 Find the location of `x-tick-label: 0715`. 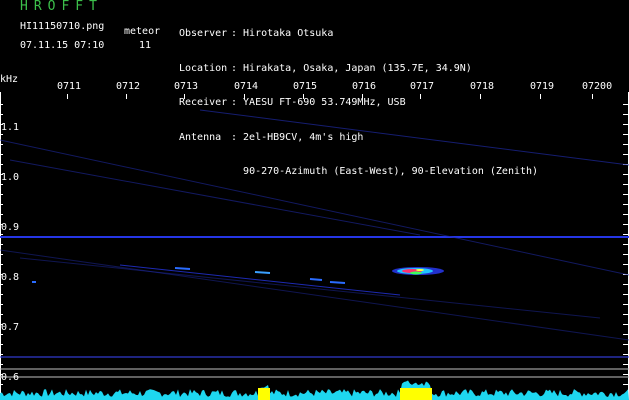

x-tick-label: 0715 is located at coordinates (305, 86).